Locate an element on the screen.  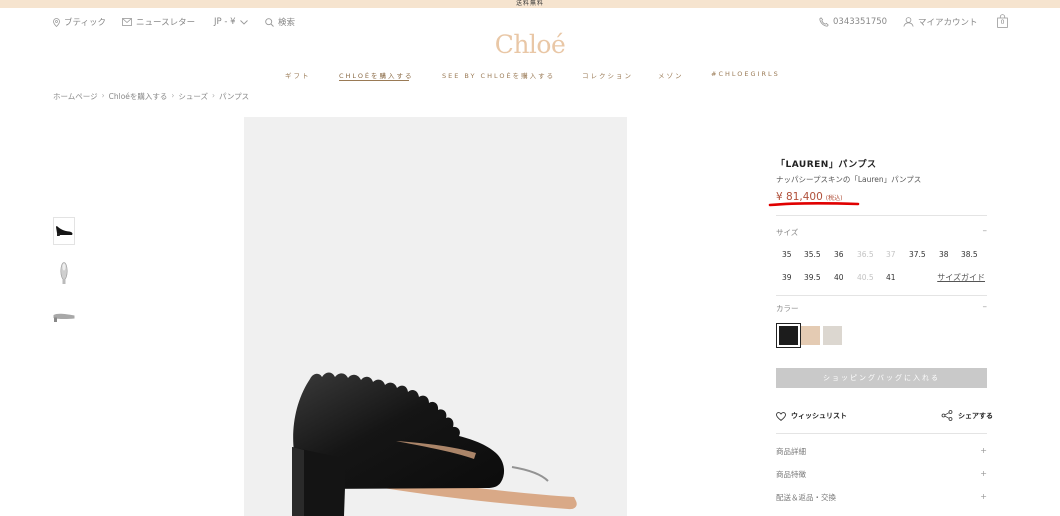
shipping-banner: 送料無料 is located at coordinates (530, 4).